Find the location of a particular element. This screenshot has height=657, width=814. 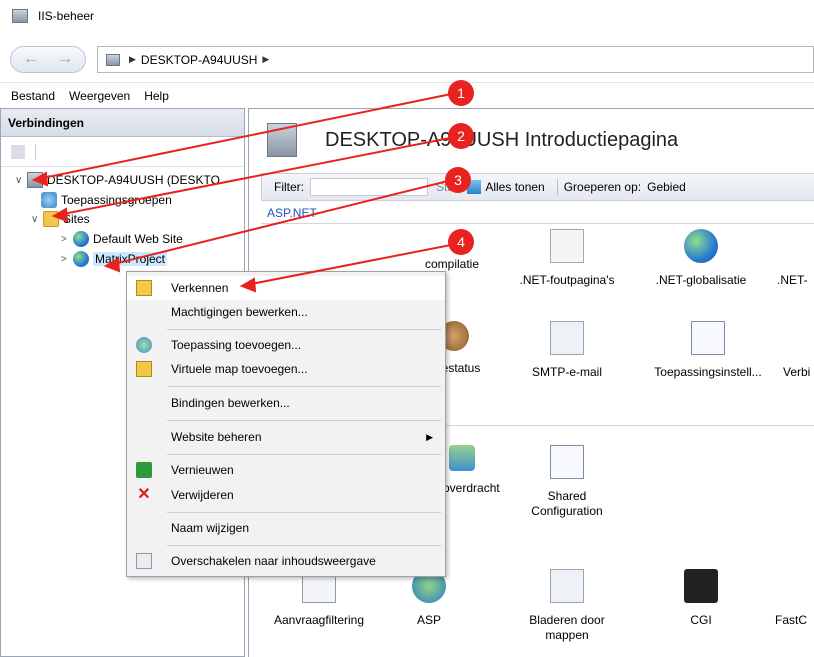

show-all-icon is located at coordinates (474, 187).